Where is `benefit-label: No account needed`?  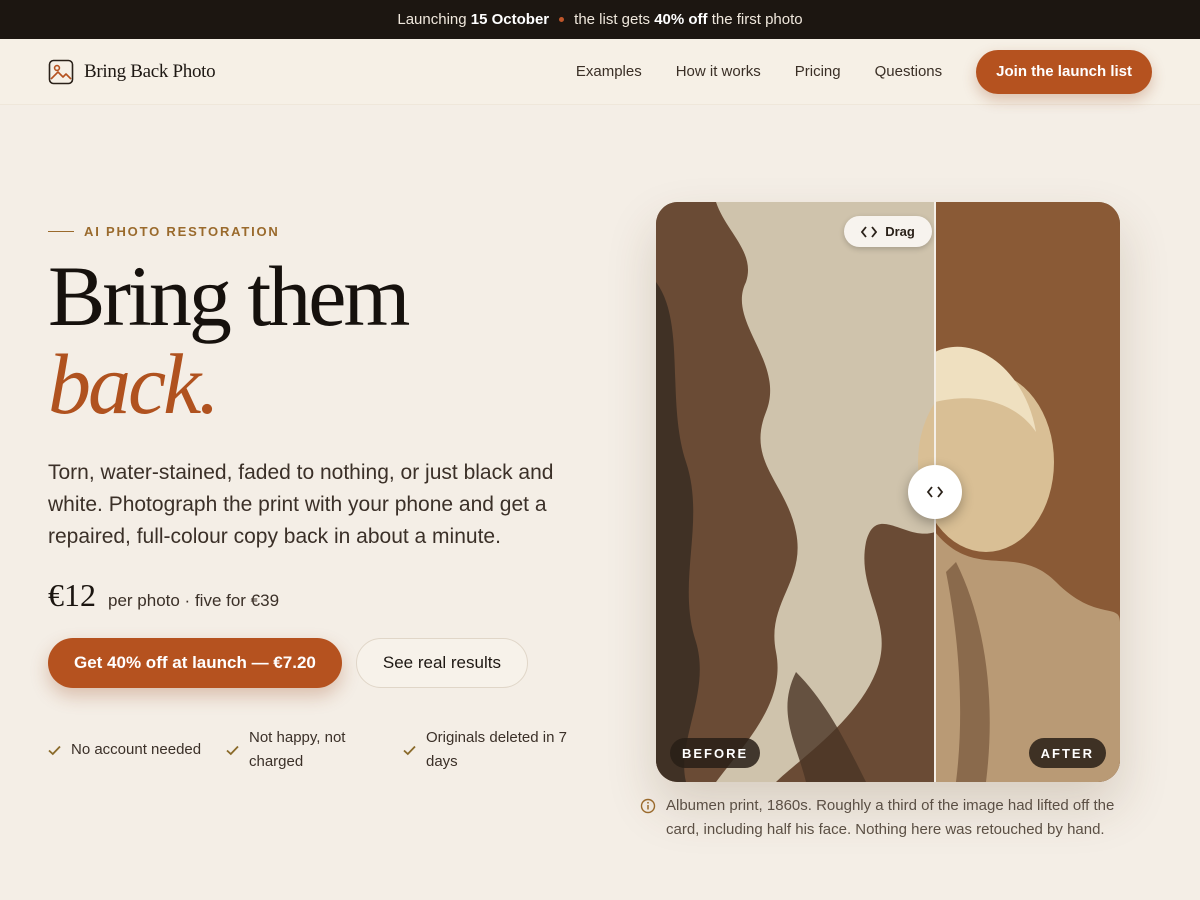 benefit-label: No account needed is located at coordinates (136, 749).